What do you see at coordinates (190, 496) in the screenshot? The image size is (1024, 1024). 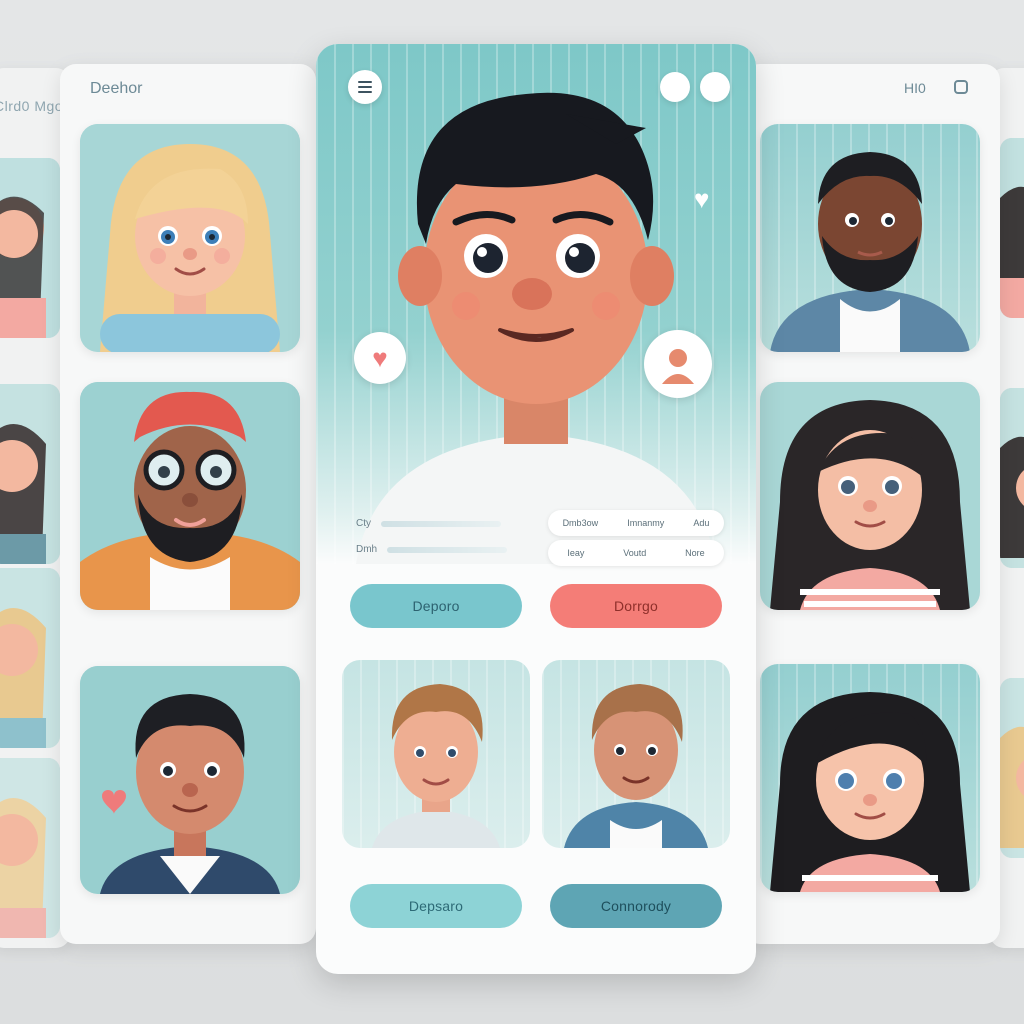 I see `profile-card-bearded-man-glasses` at bounding box center [190, 496].